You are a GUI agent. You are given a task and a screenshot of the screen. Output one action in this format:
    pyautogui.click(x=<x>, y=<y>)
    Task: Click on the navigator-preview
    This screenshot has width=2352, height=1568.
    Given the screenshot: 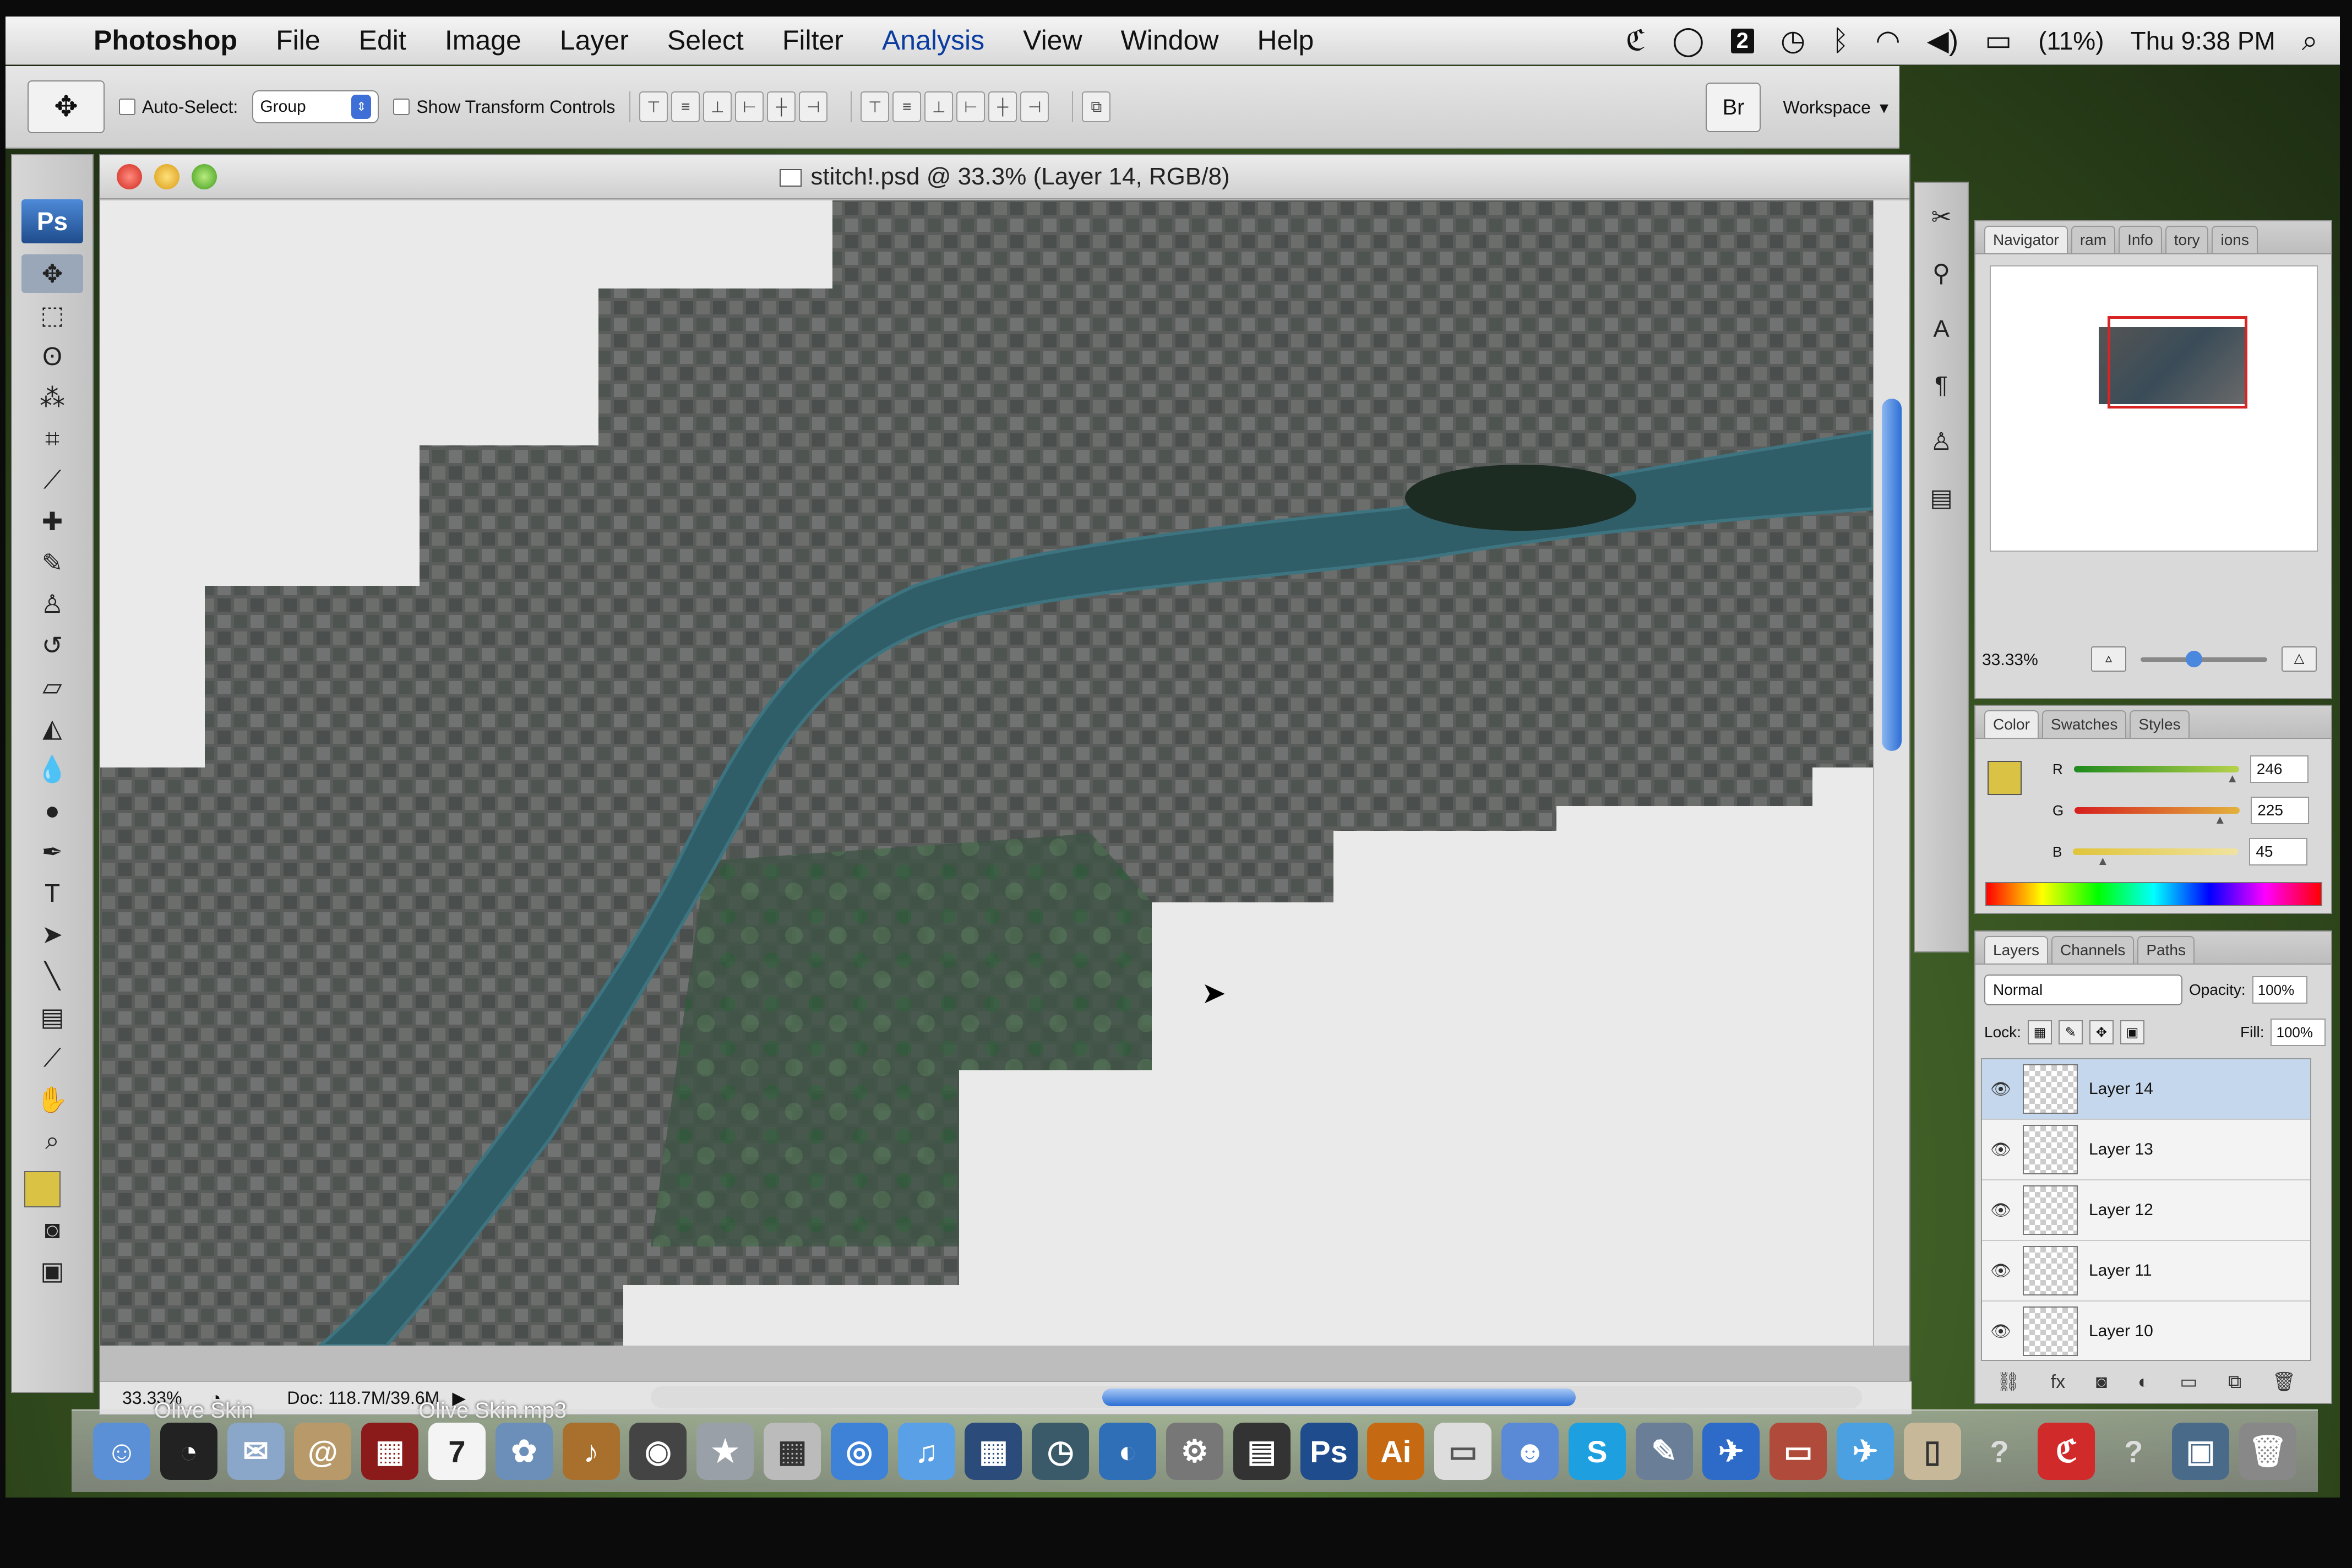 What is the action you would take?
    pyautogui.click(x=2154, y=408)
    